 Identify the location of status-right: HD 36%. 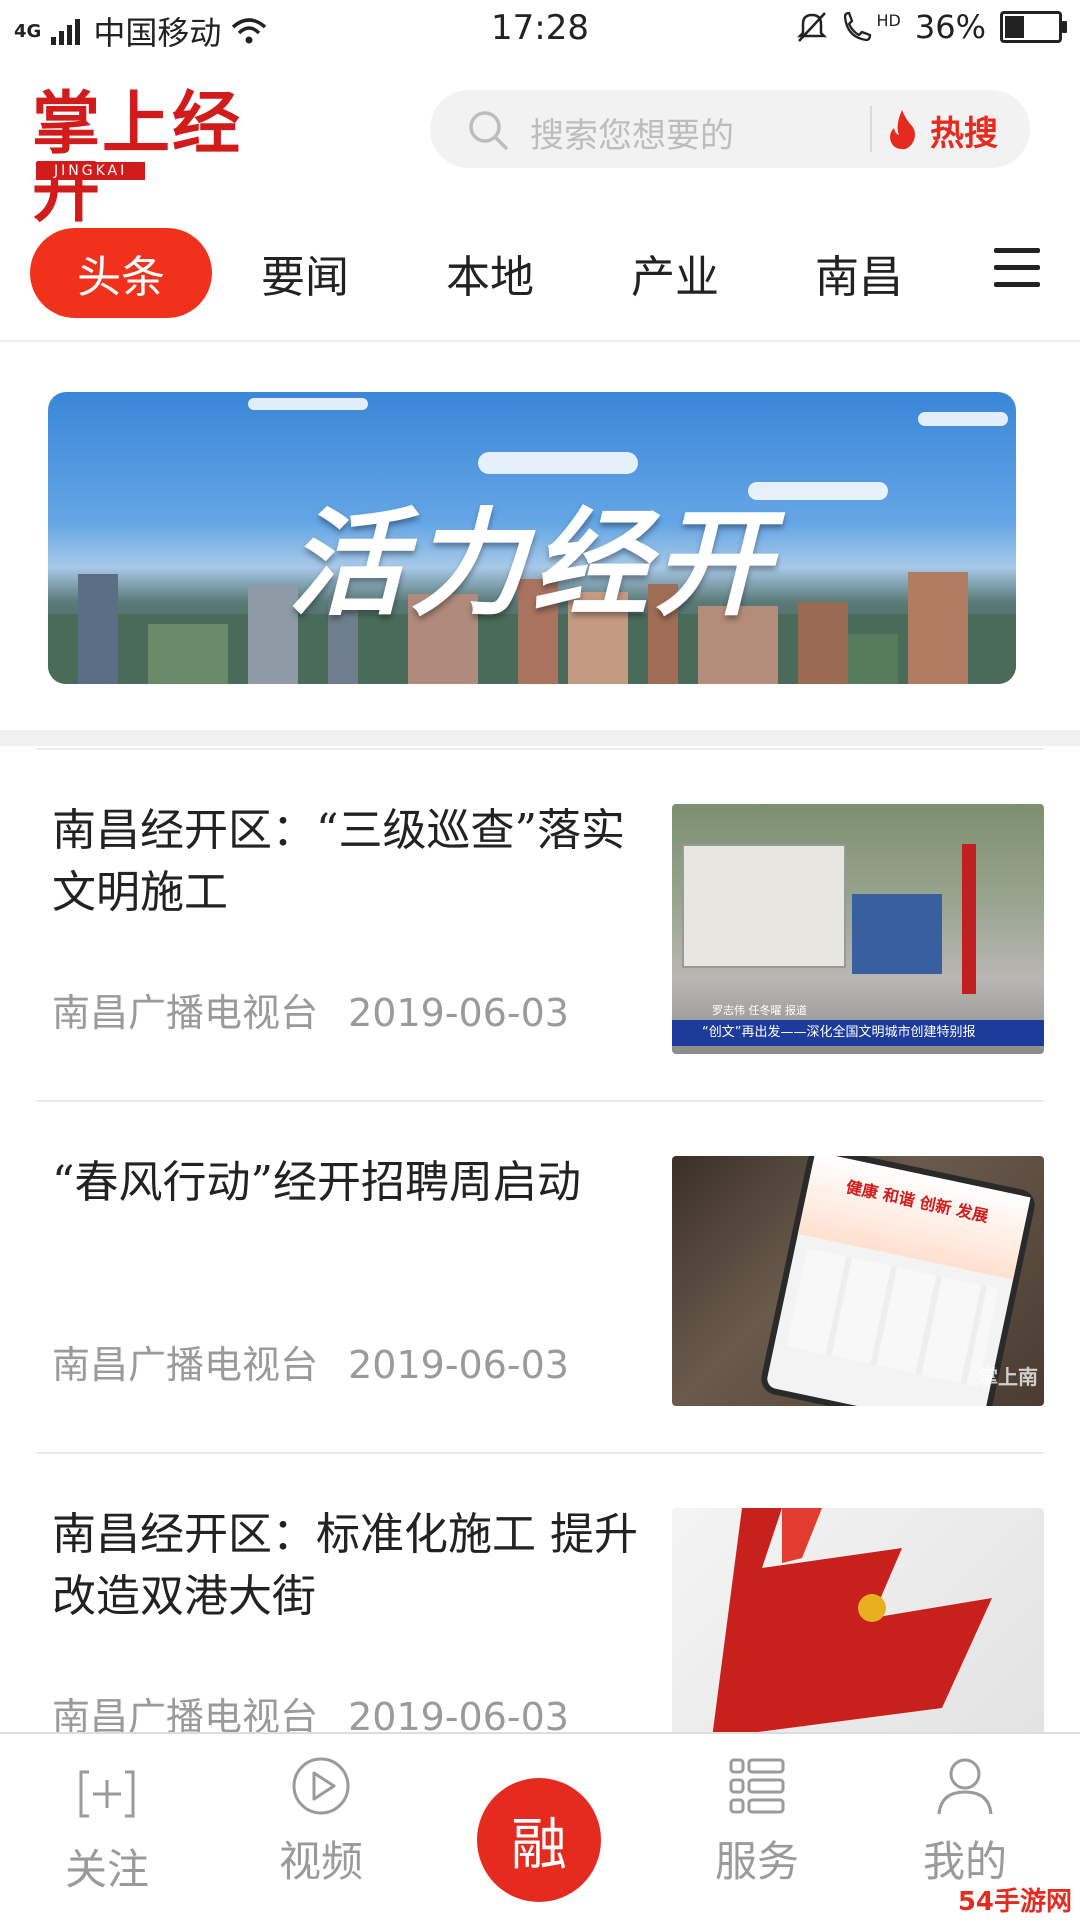
(931, 27).